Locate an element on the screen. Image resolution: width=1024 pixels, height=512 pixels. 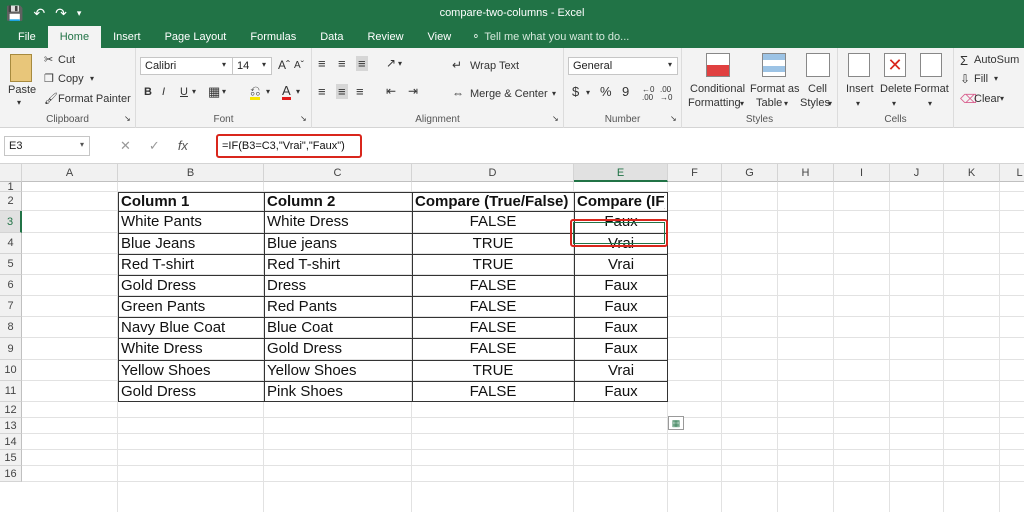
fill-button: Fill is located at coordinates (981, 79).